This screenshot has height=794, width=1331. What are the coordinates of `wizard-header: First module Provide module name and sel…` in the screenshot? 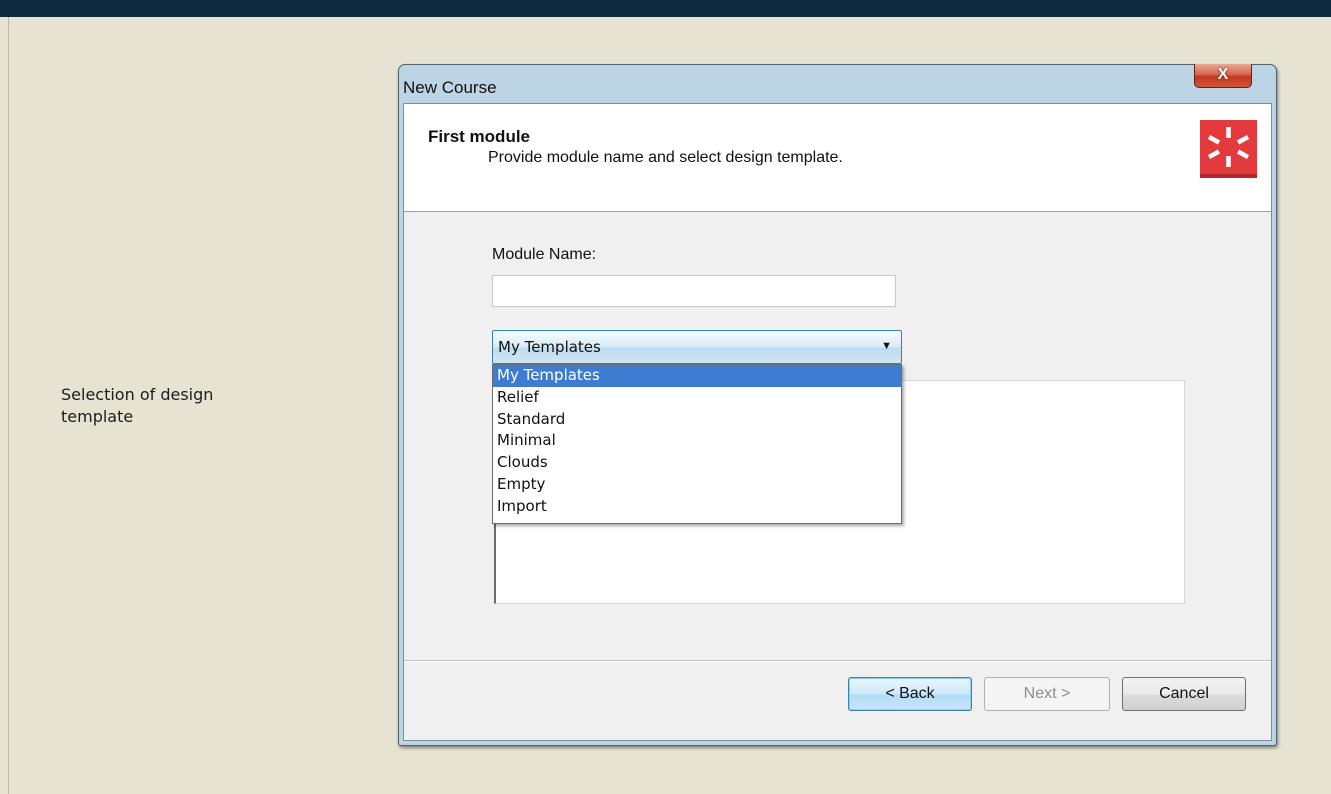 It's located at (837, 158).